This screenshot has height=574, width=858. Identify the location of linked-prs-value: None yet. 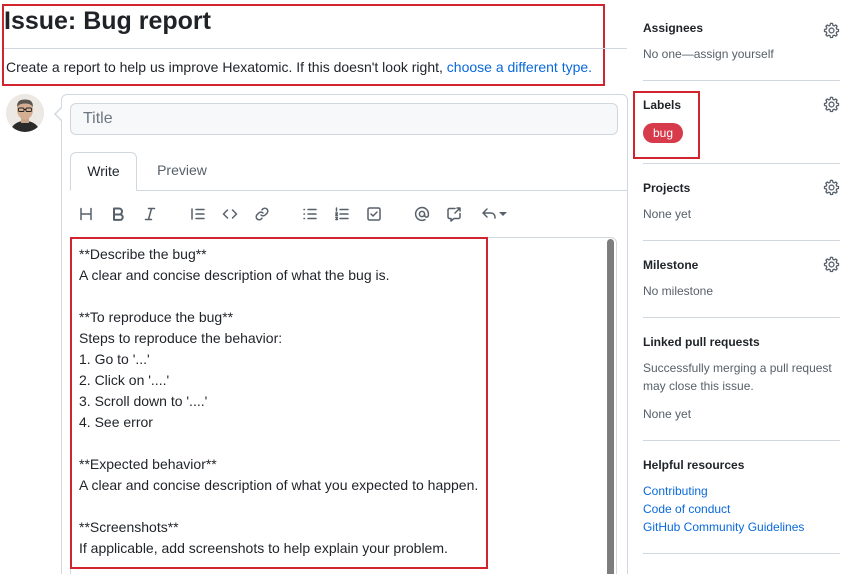
(667, 414).